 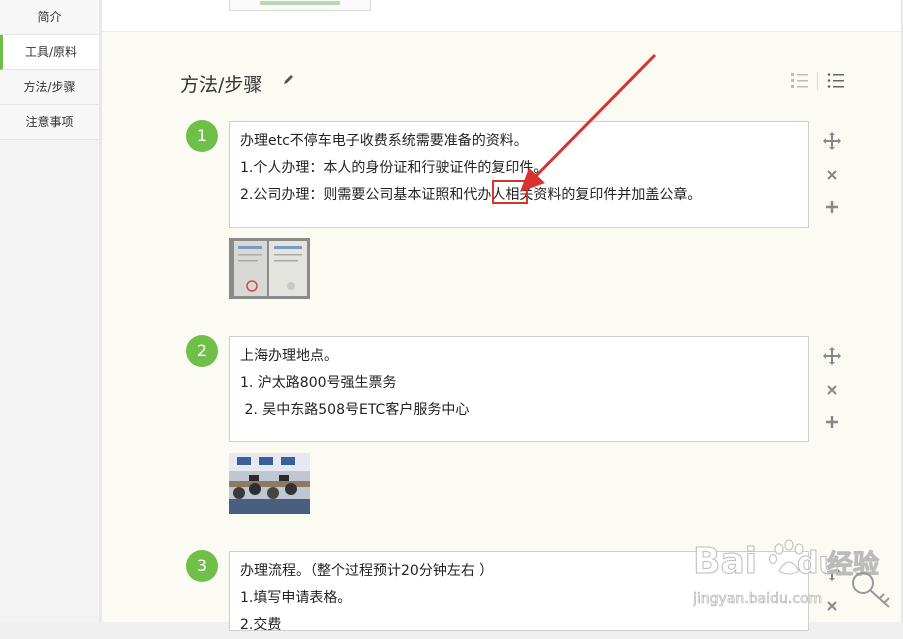 I want to click on step-1-line-2: 1.个人办理：本人的身份证和行驶证件的复印件。, so click(x=394, y=168).